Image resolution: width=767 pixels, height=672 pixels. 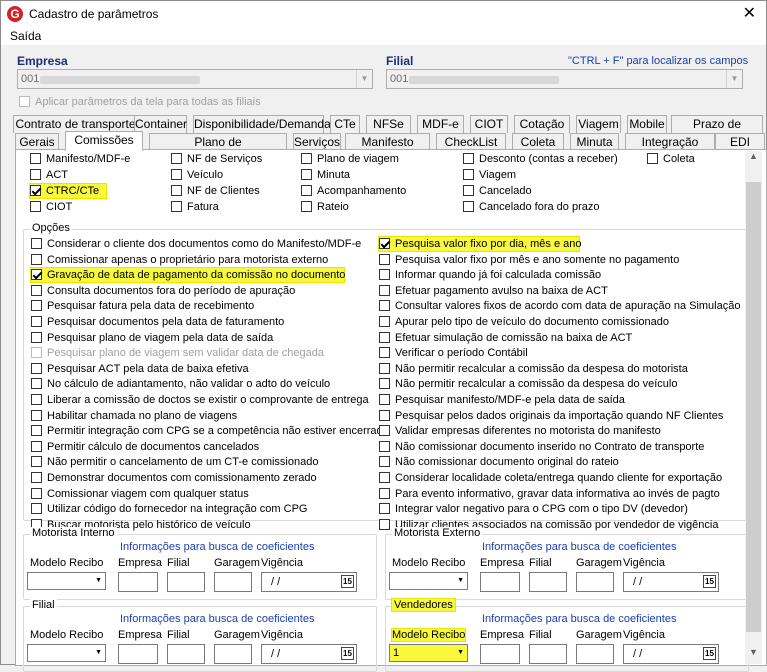 What do you see at coordinates (488, 244) in the screenshot?
I see `checkbox-label: Pesquisa valor fixo por dia, mês e ano` at bounding box center [488, 244].